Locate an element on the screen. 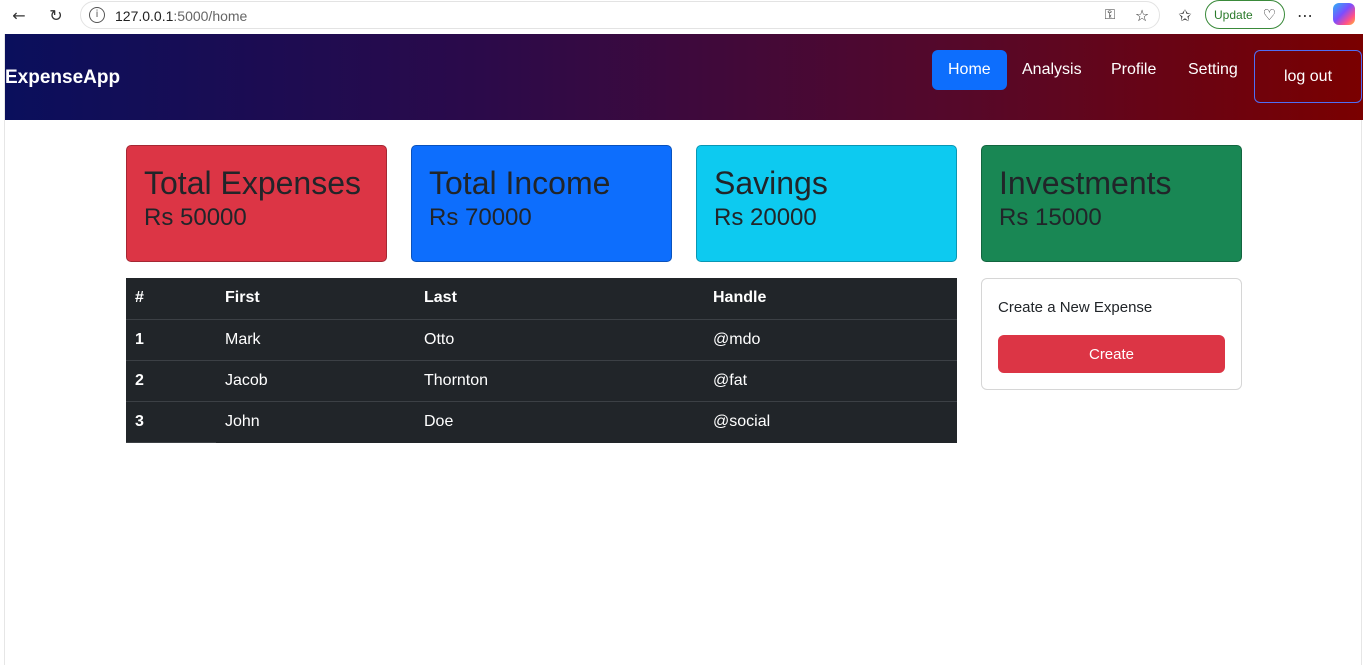 Image resolution: width=1366 pixels, height=665 pixels. cell-handle: @fat is located at coordinates (830, 381).